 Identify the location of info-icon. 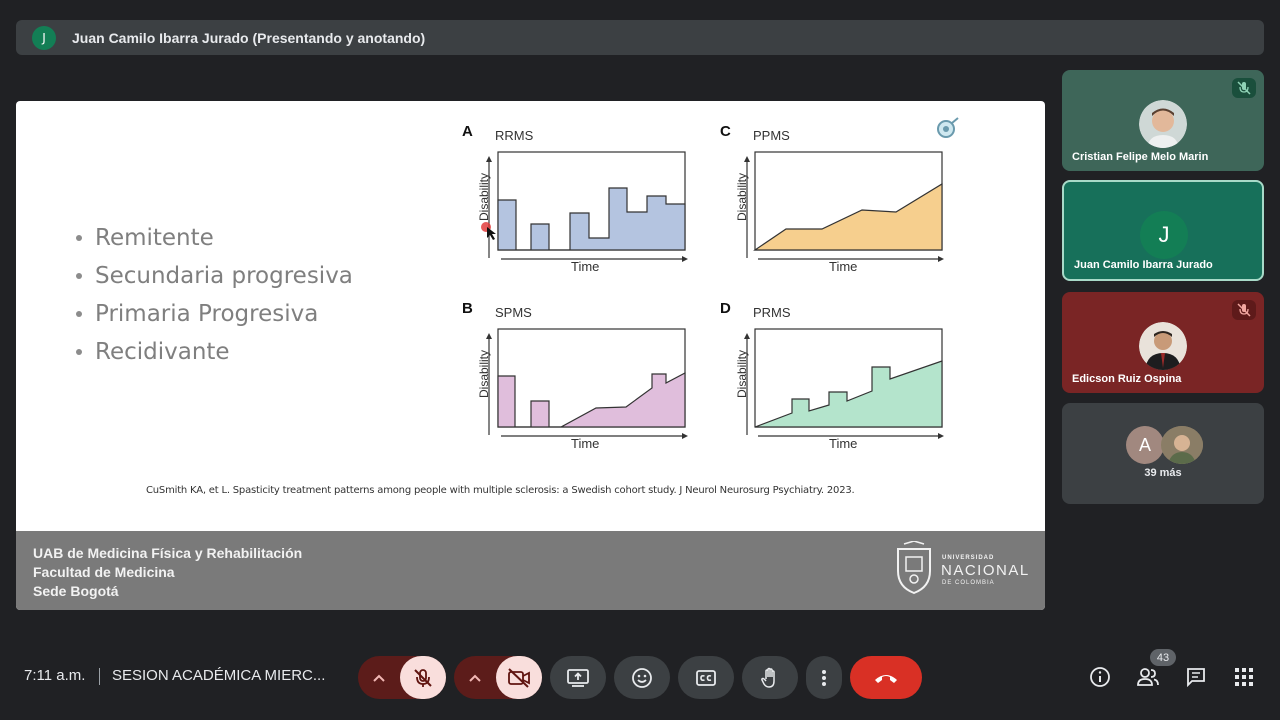
(1100, 677).